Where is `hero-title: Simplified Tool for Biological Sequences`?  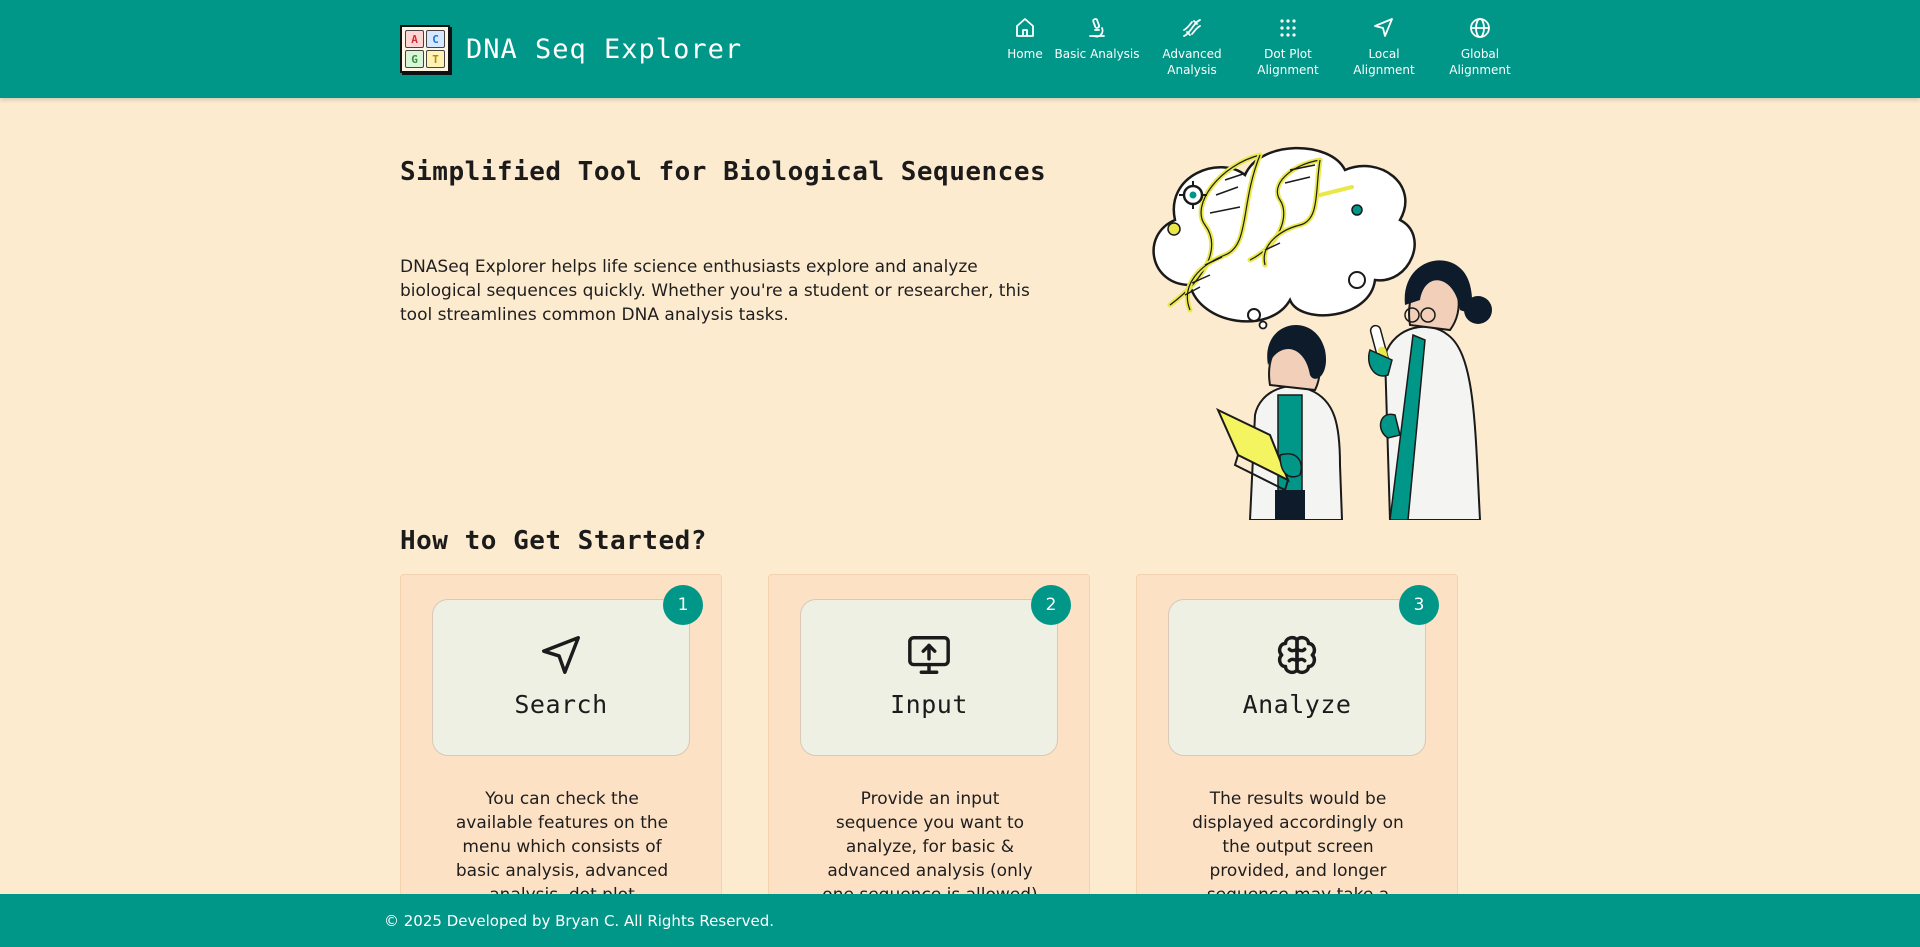 hero-title: Simplified Tool for Biological Sequences is located at coordinates (723, 172).